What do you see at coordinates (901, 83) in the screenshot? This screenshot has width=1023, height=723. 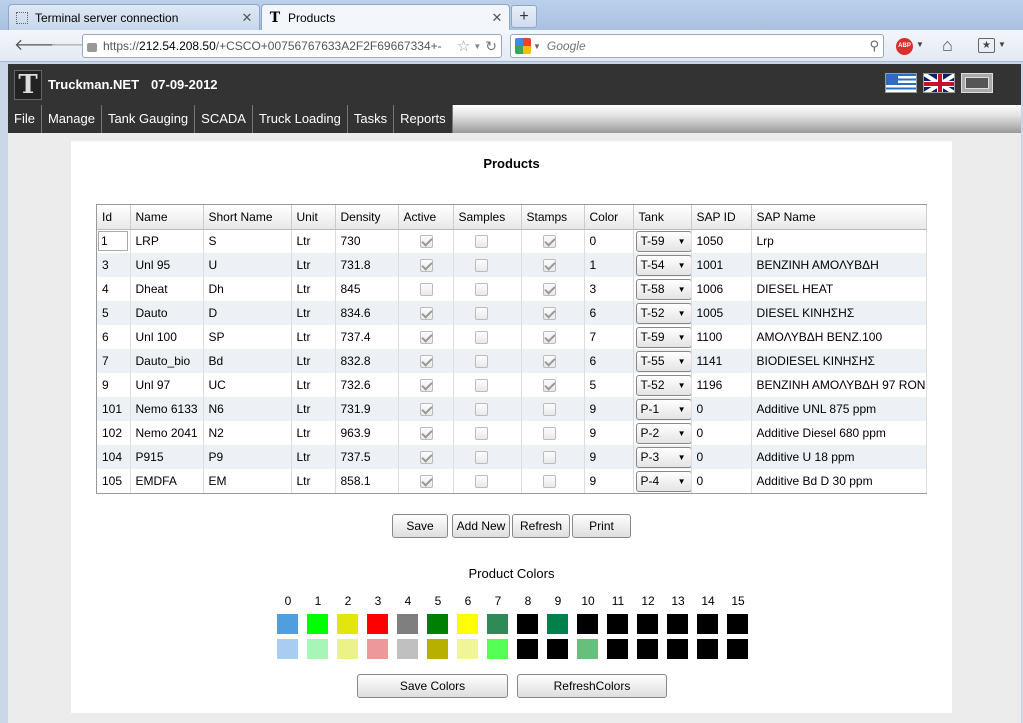 I see `greek-flag-icon` at bounding box center [901, 83].